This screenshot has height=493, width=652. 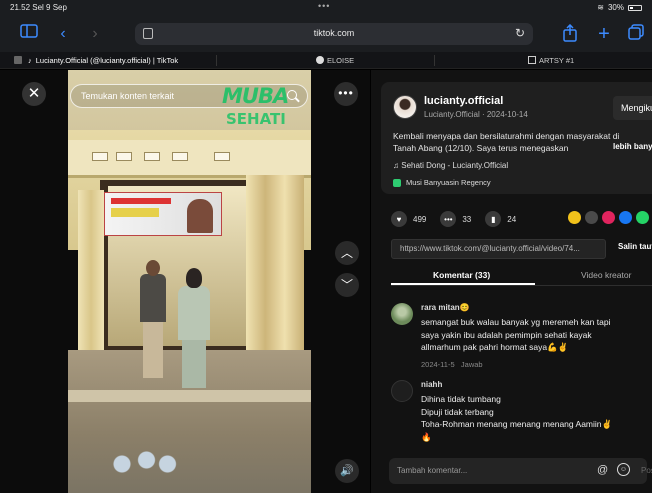 What do you see at coordinates (635, 7) in the screenshot?
I see `battery-icon` at bounding box center [635, 7].